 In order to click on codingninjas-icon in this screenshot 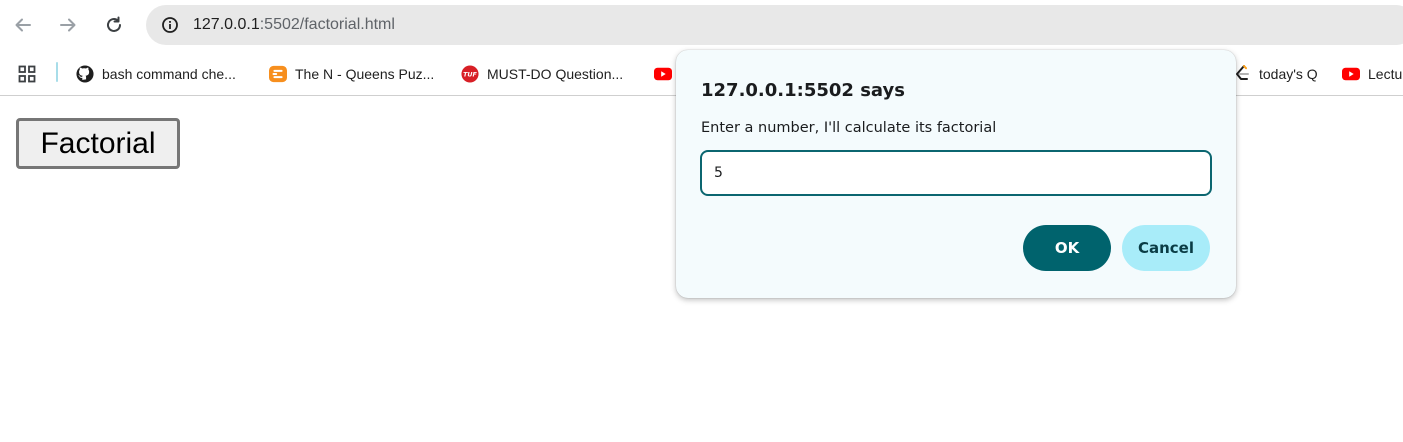, I will do `click(278, 74)`.